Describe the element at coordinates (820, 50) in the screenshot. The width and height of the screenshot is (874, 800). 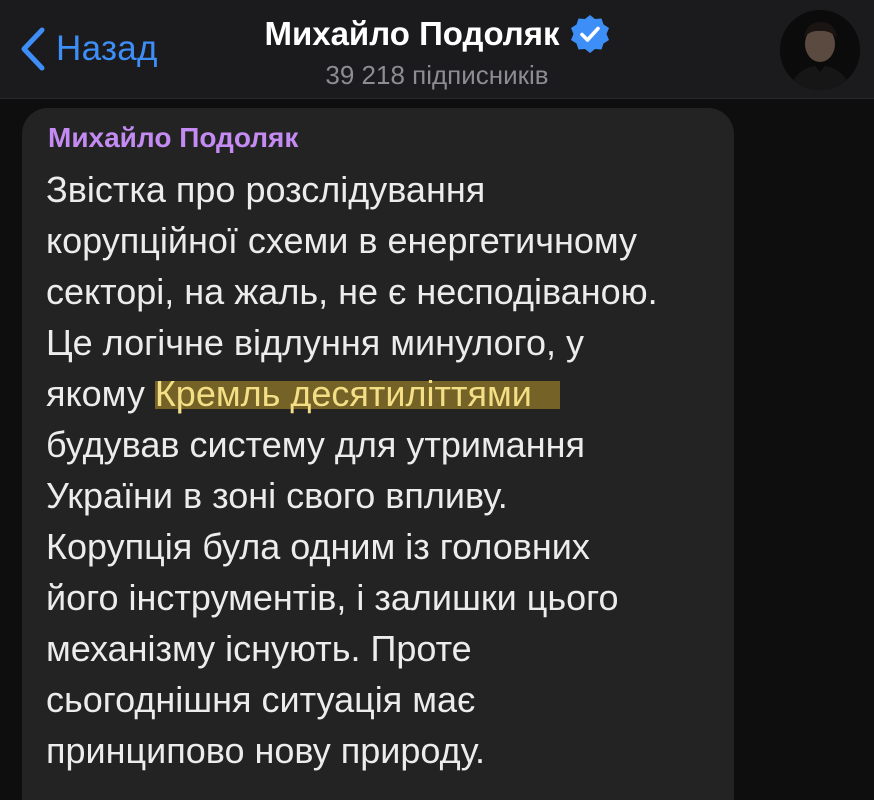
I see `channel-avatar` at that location.